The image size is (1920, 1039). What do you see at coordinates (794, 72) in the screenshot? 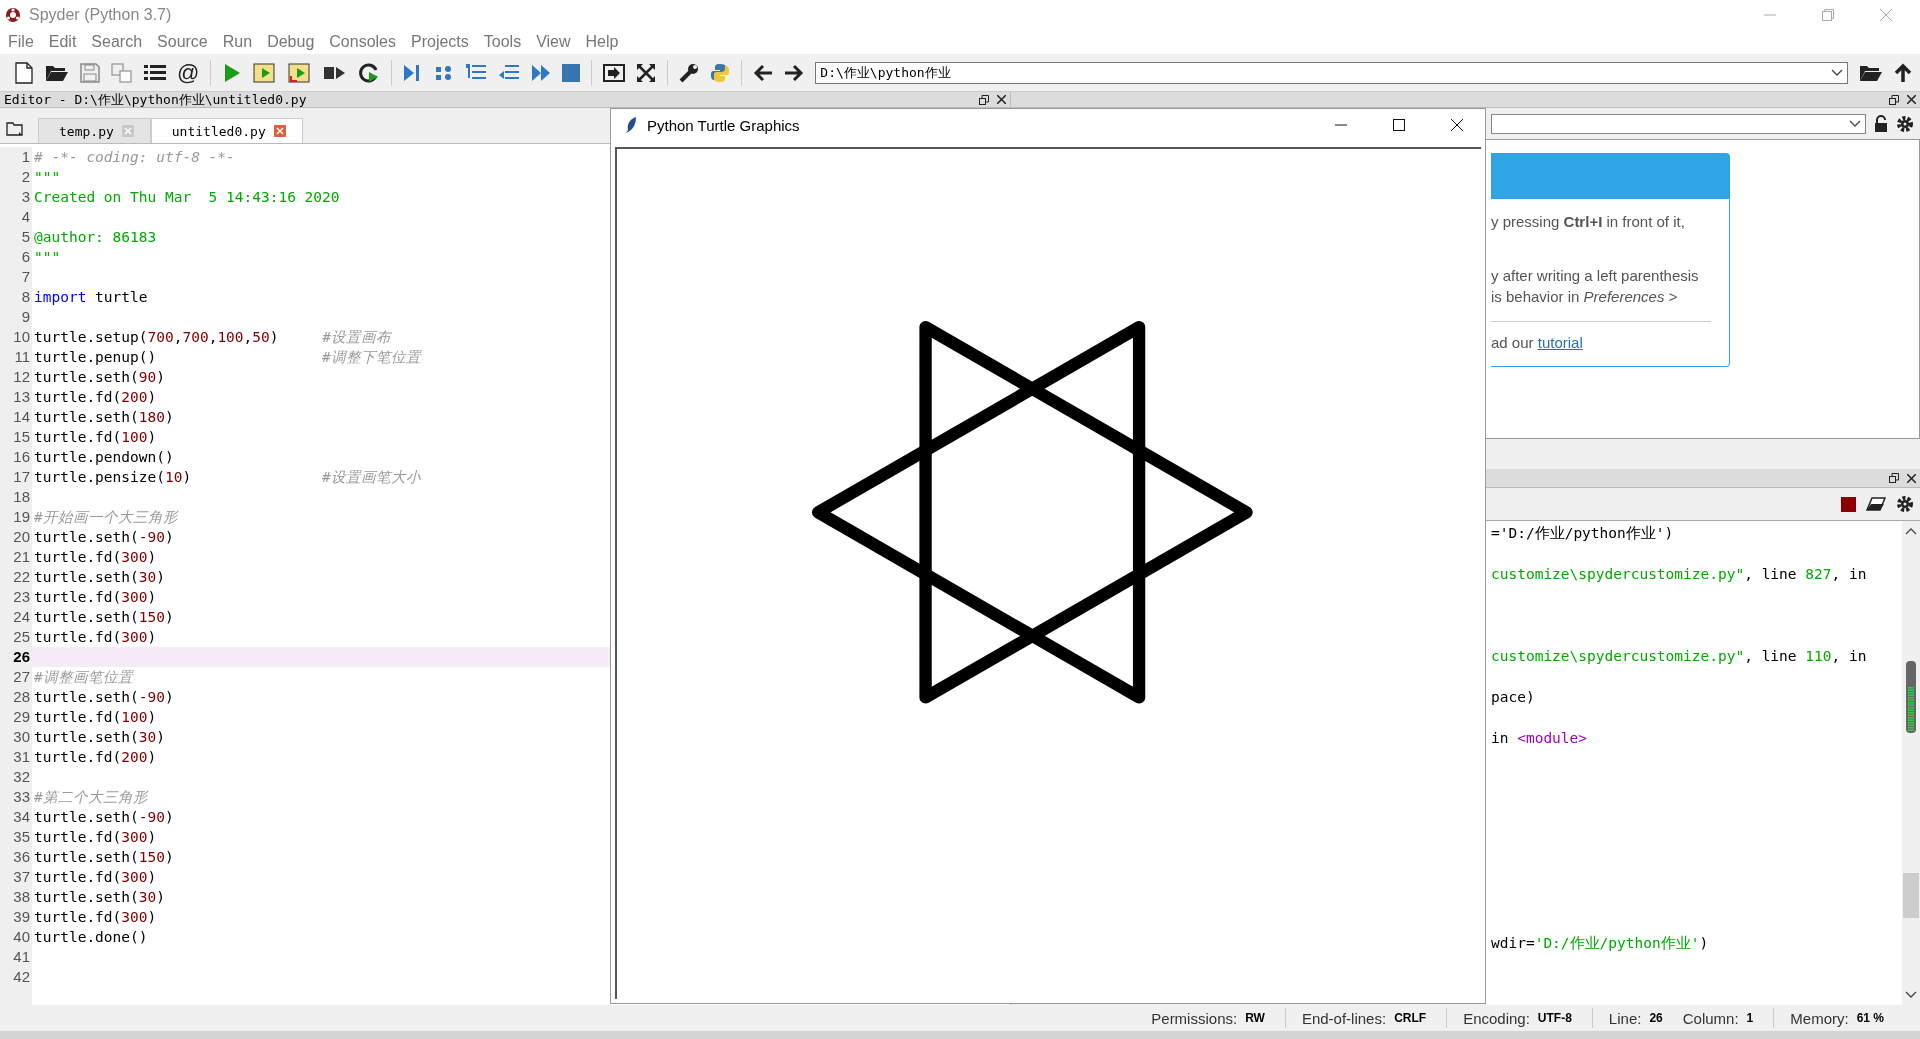
I see `forward-arrow-icon` at bounding box center [794, 72].